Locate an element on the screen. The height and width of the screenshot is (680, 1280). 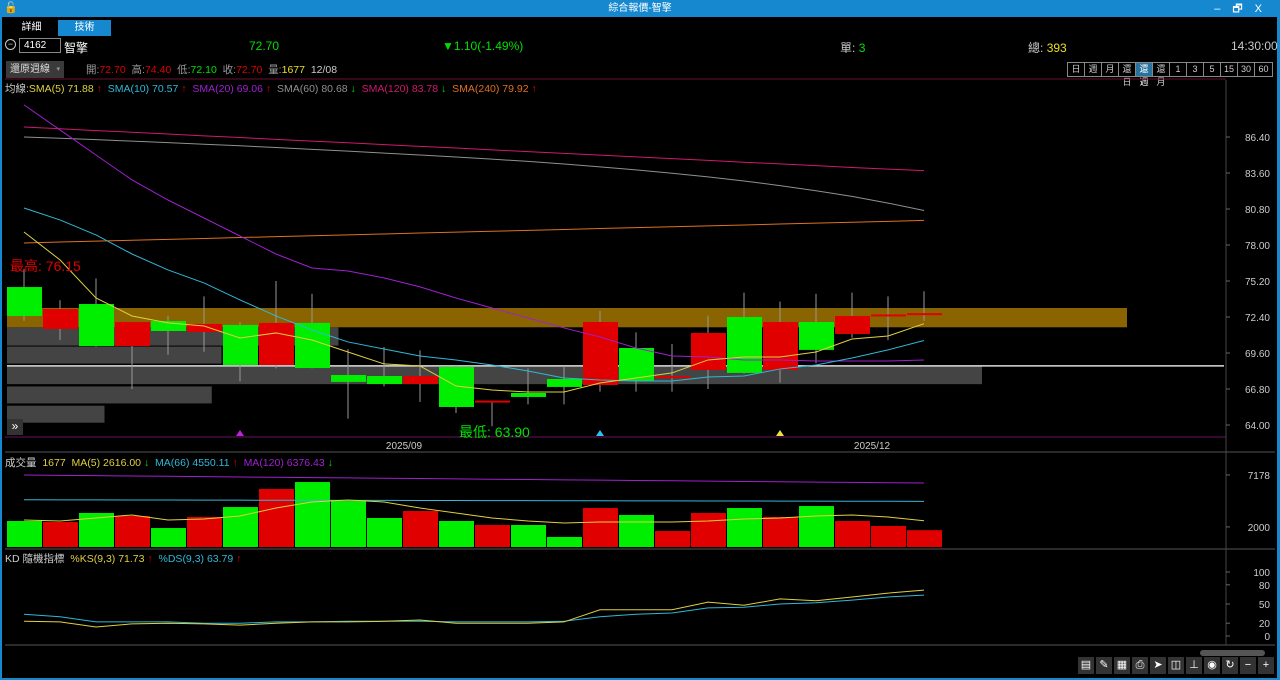
layout-icon: ◫ is located at coordinates (1176, 665).